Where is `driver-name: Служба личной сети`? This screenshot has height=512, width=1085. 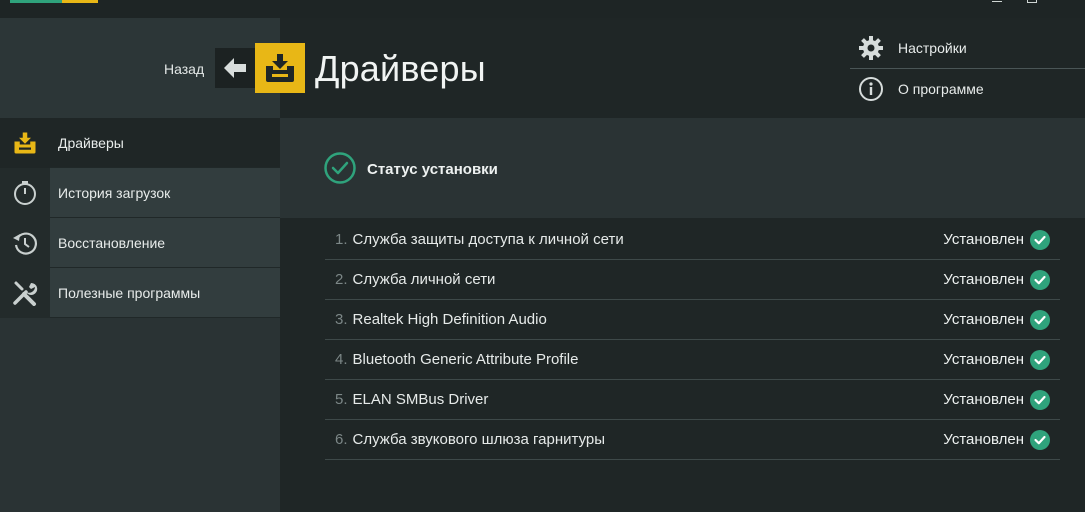 driver-name: Служба личной сети is located at coordinates (424, 279).